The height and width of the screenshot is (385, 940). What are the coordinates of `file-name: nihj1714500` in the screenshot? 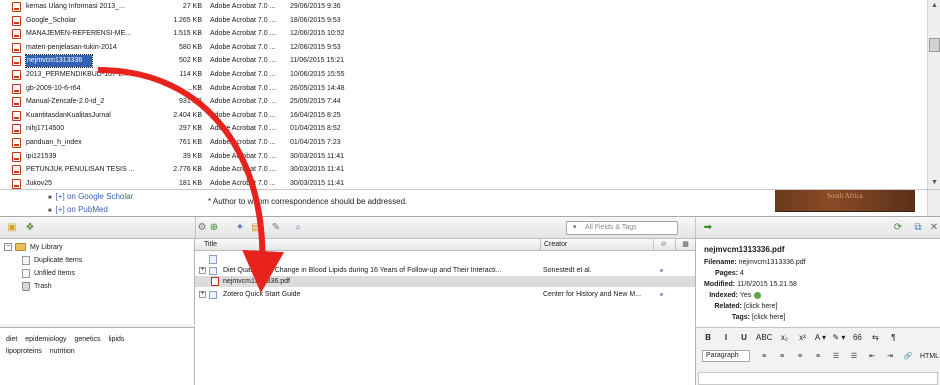 It's located at (91, 129).